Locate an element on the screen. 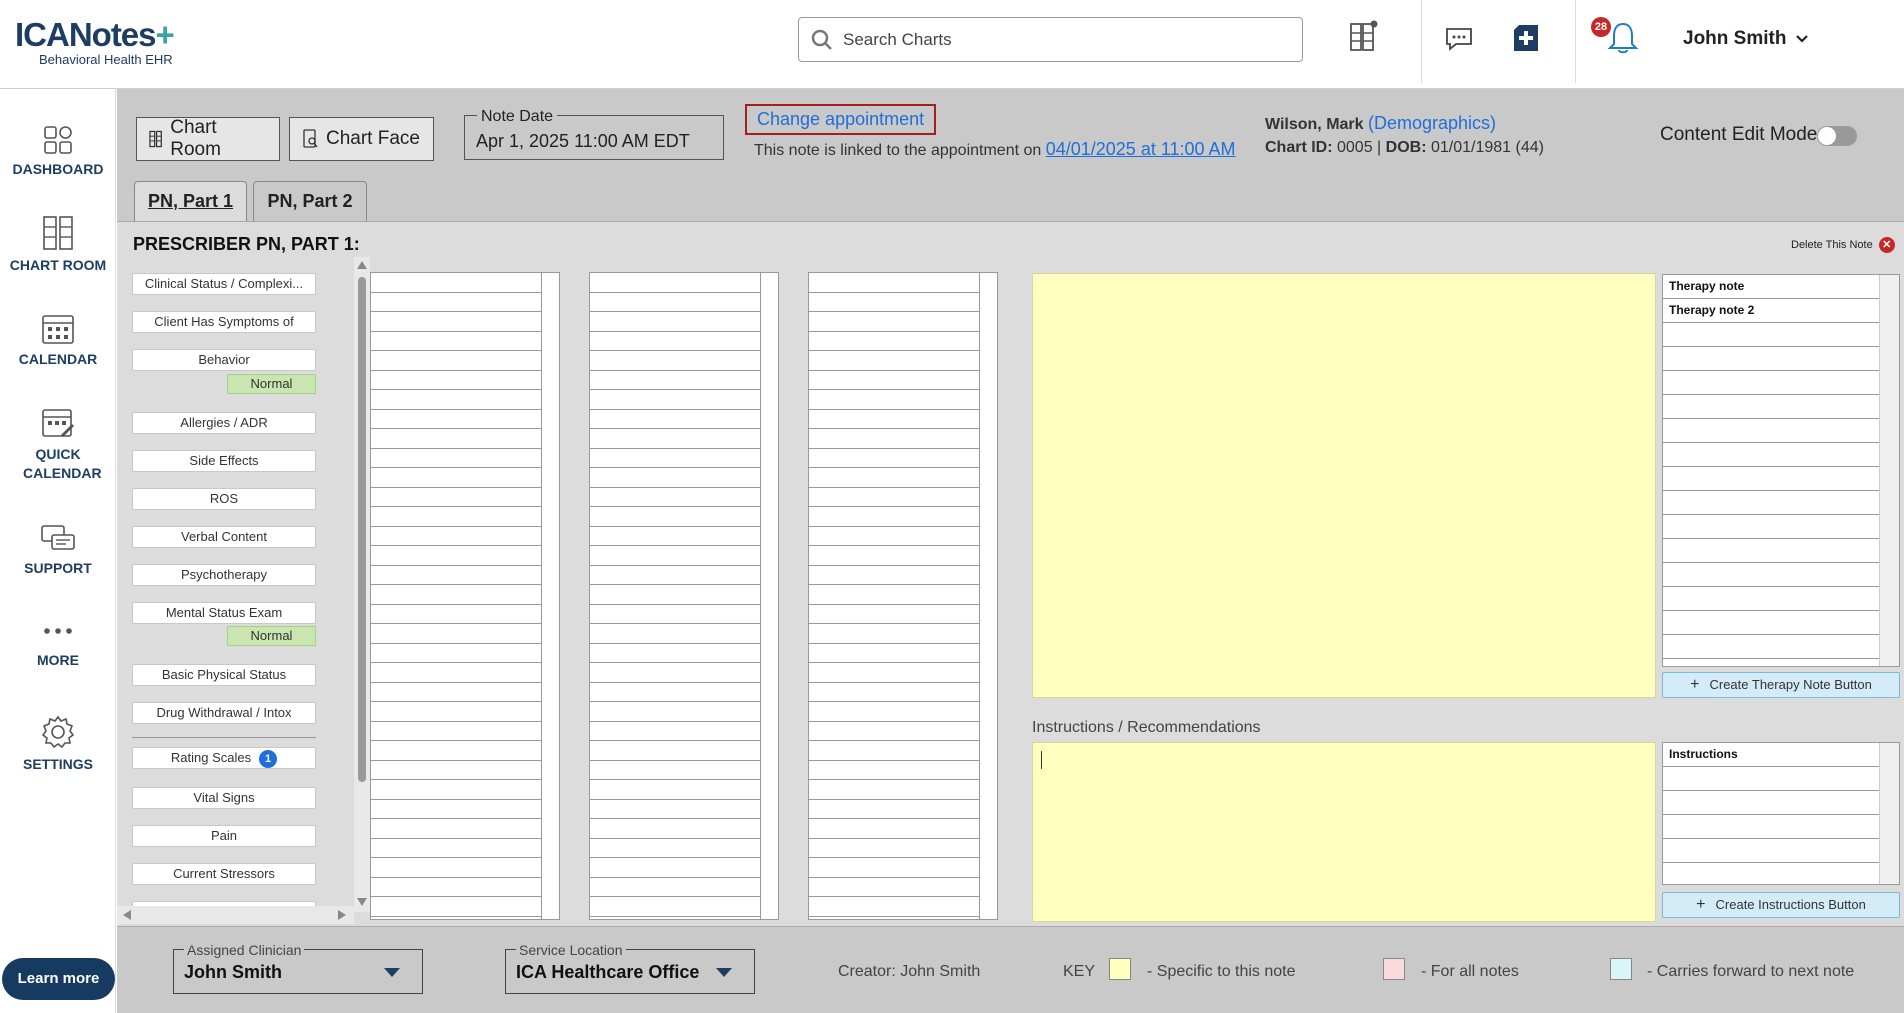  list-item: Instructions is located at coordinates (1771, 755).